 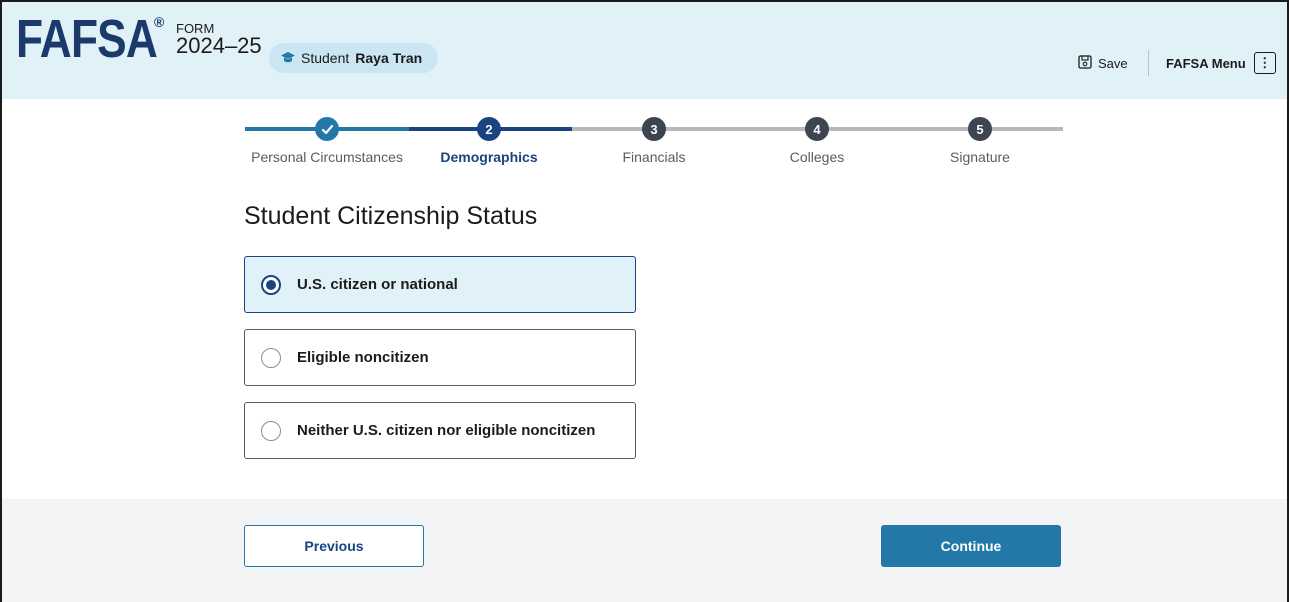 I want to click on menu-label: FAFSA Menu, so click(x=1206, y=63).